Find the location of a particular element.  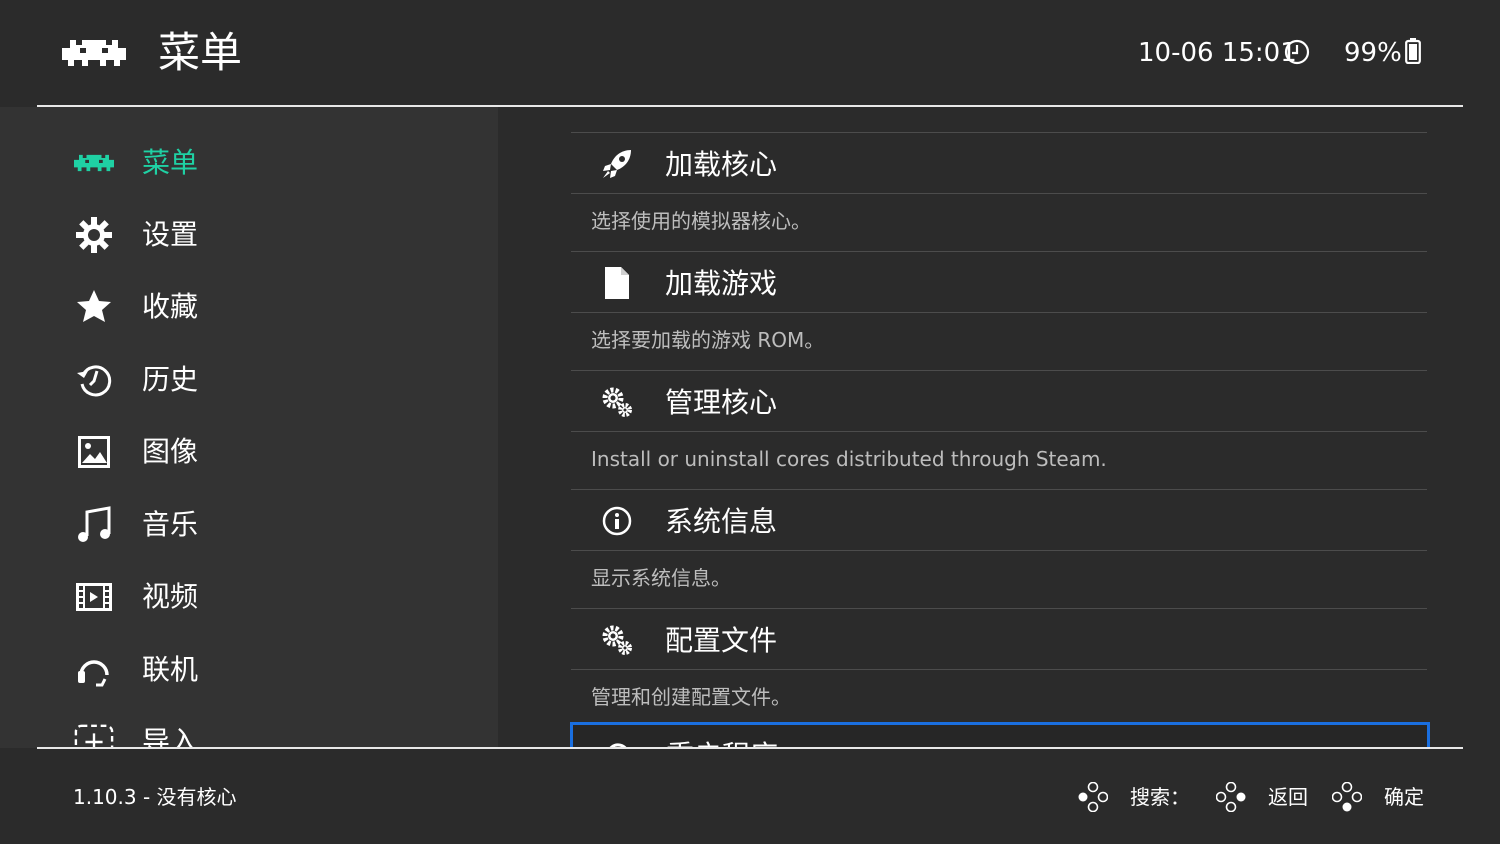

sidebar-item-label: 视频 is located at coordinates (170, 596).